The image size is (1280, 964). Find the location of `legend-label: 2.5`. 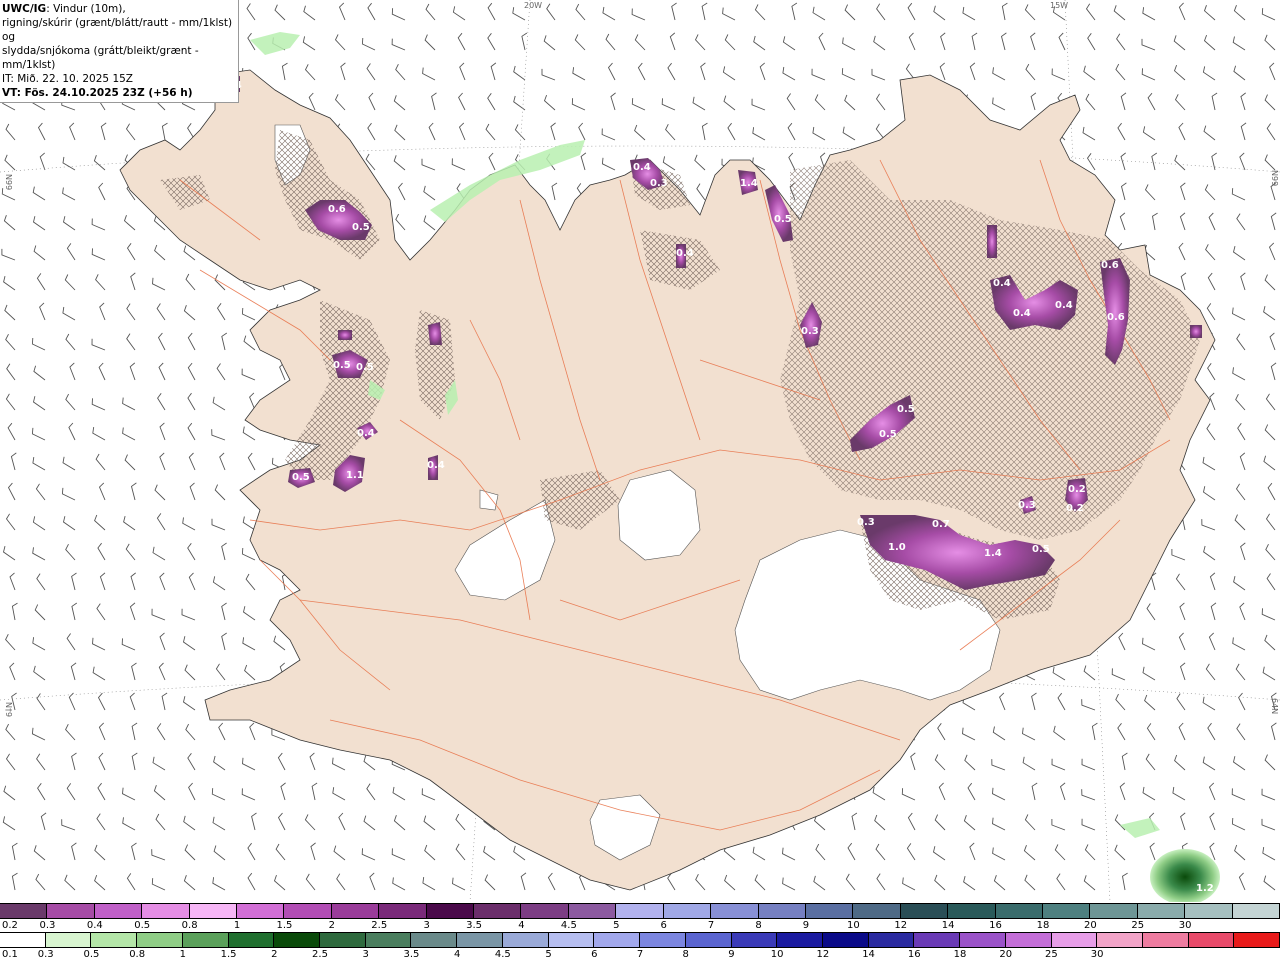

legend-label: 2.5 is located at coordinates (379, 925).